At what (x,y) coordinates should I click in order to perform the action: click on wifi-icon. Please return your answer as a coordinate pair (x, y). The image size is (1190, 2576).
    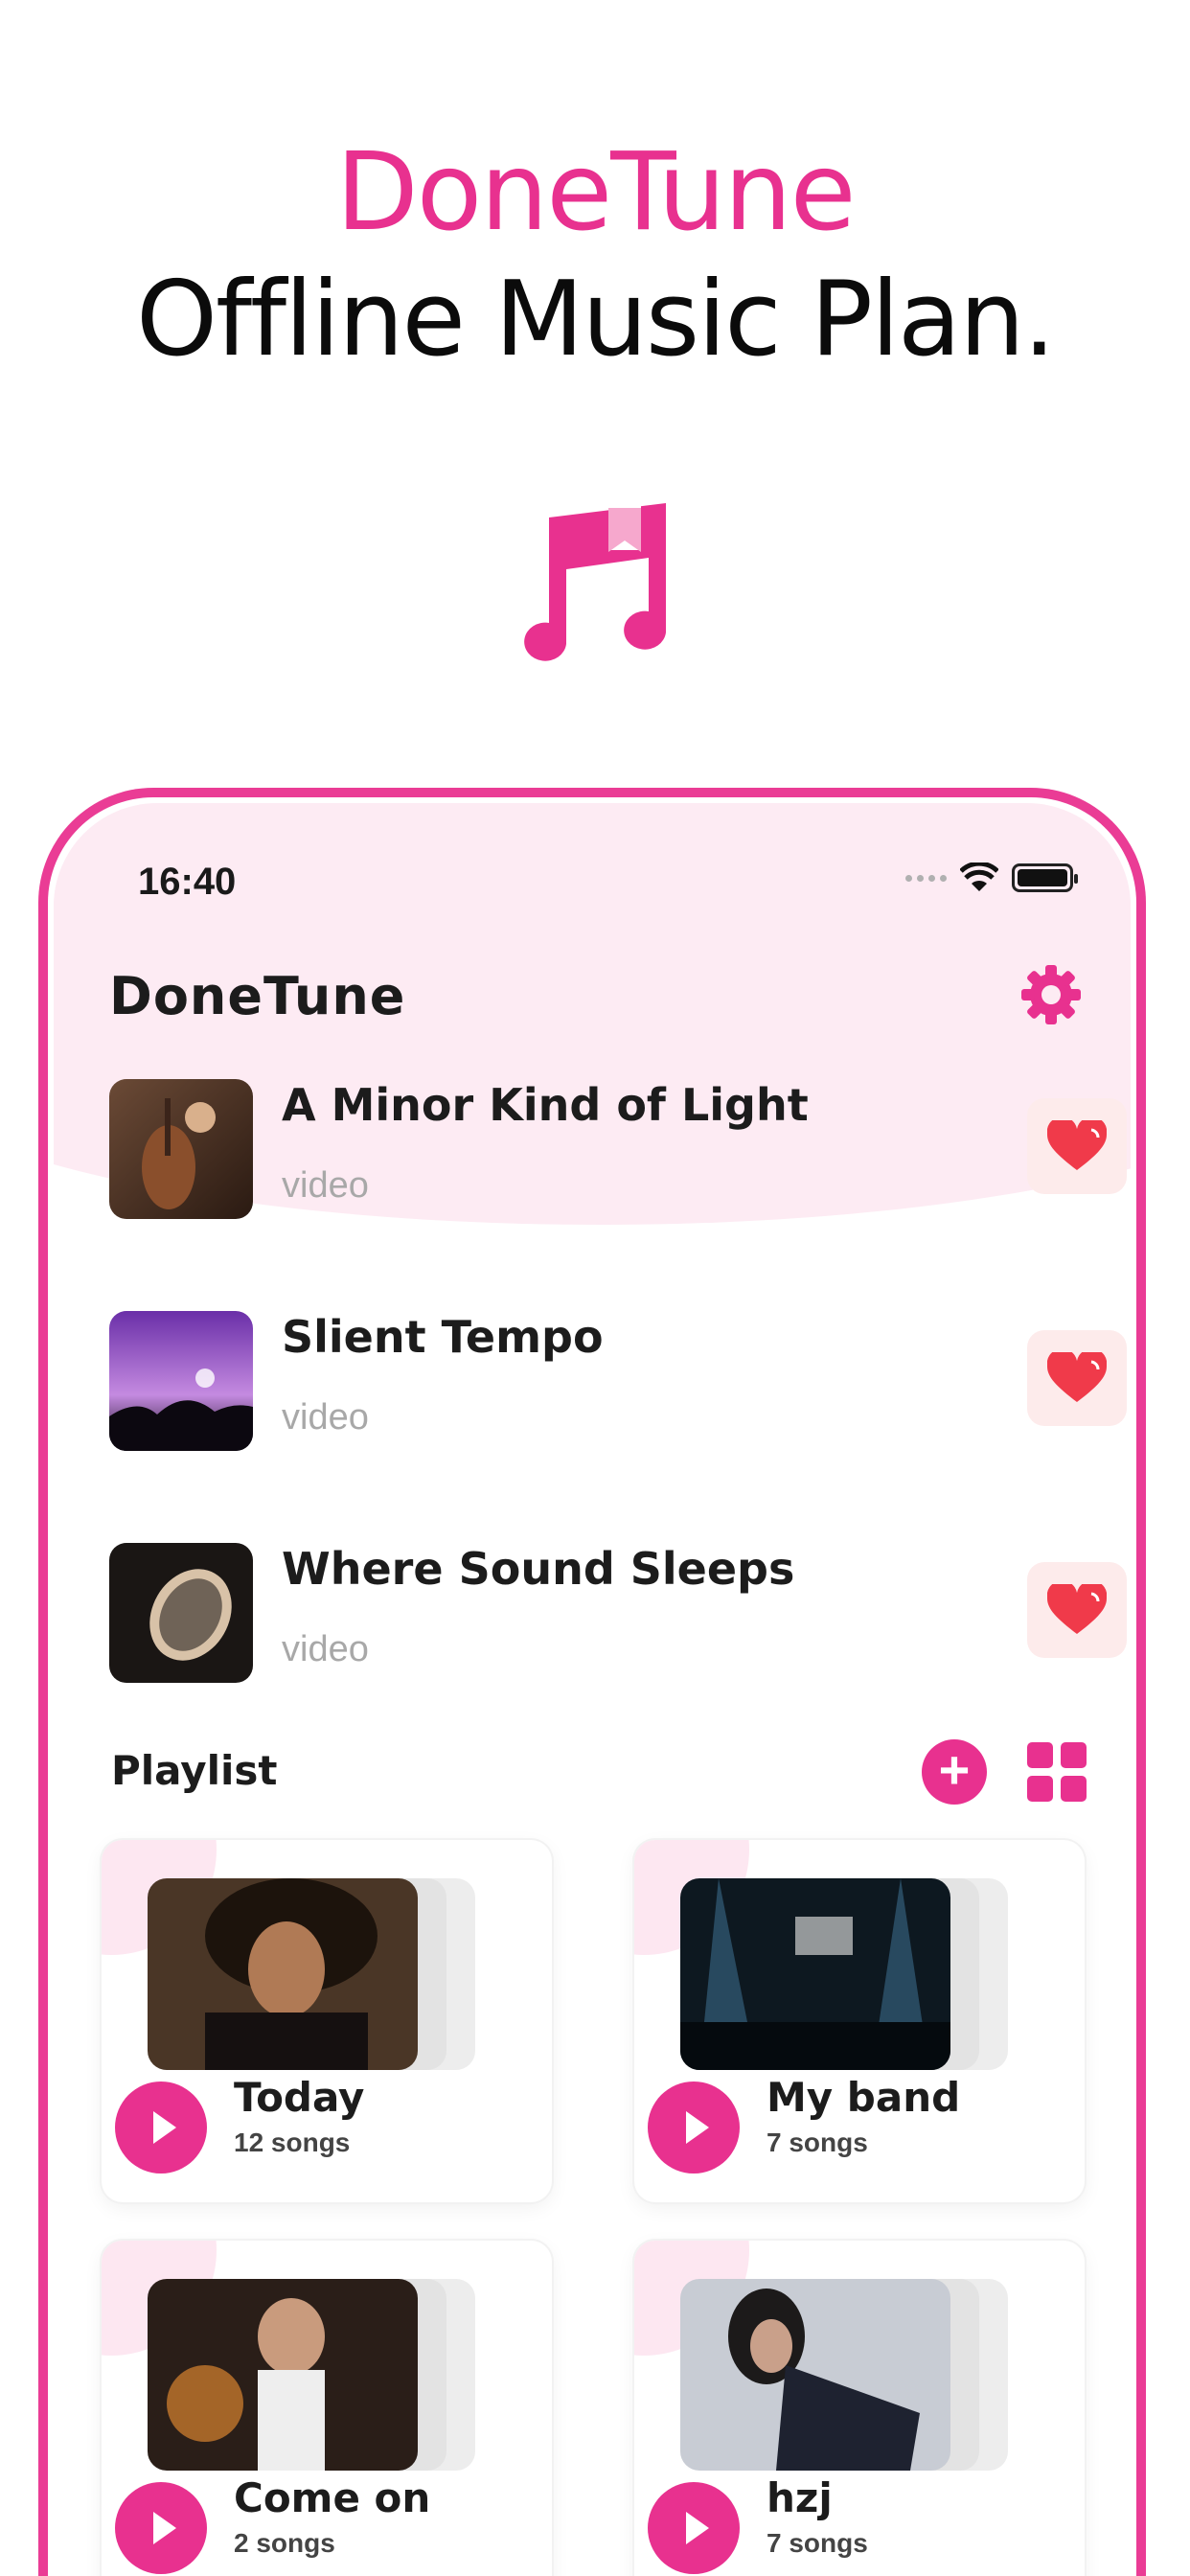
    Looking at the image, I should click on (979, 876).